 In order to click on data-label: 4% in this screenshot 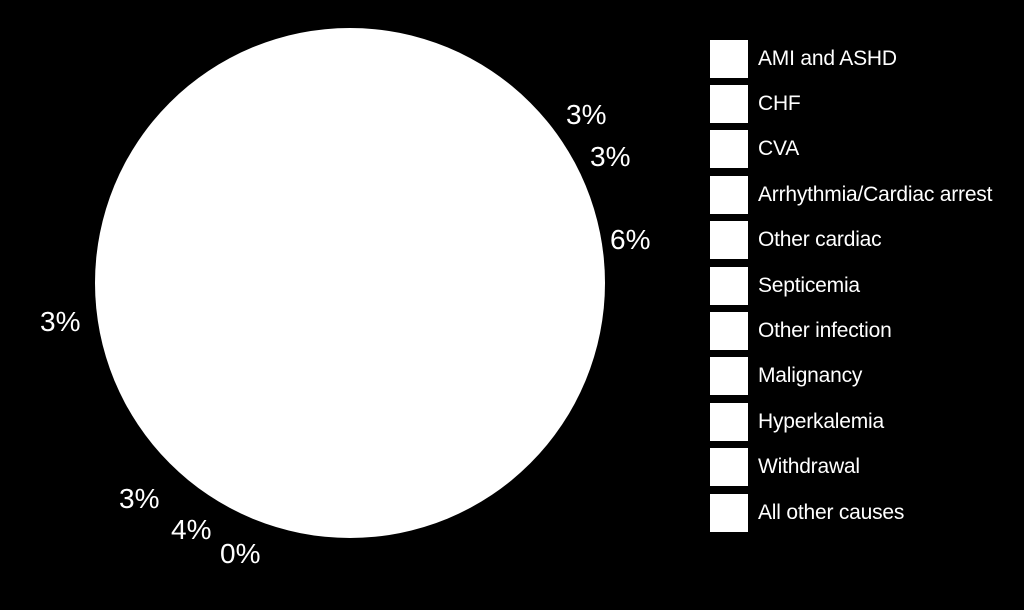, I will do `click(191, 529)`.